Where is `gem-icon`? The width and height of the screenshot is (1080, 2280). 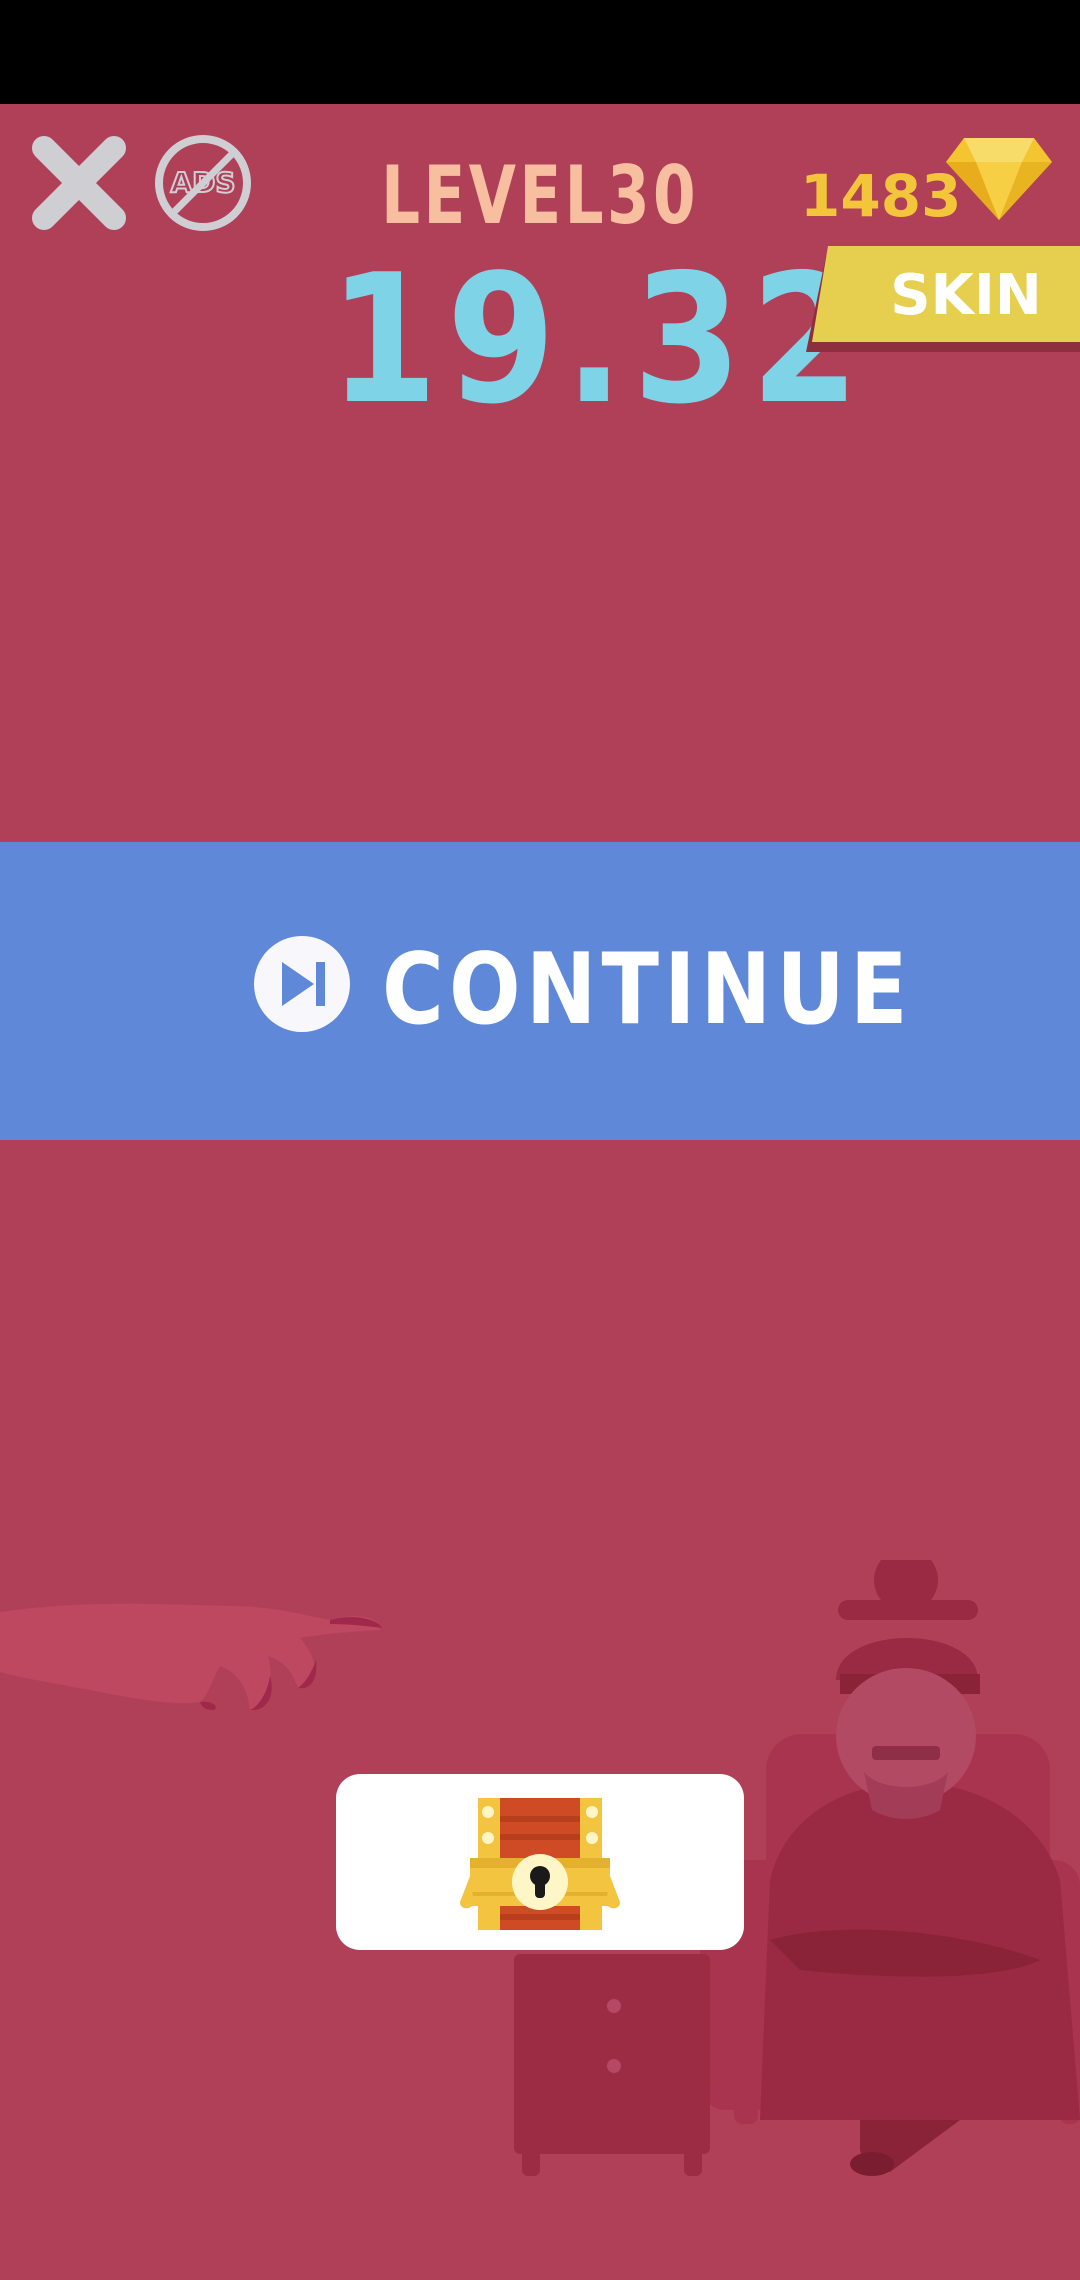 gem-icon is located at coordinates (999, 179).